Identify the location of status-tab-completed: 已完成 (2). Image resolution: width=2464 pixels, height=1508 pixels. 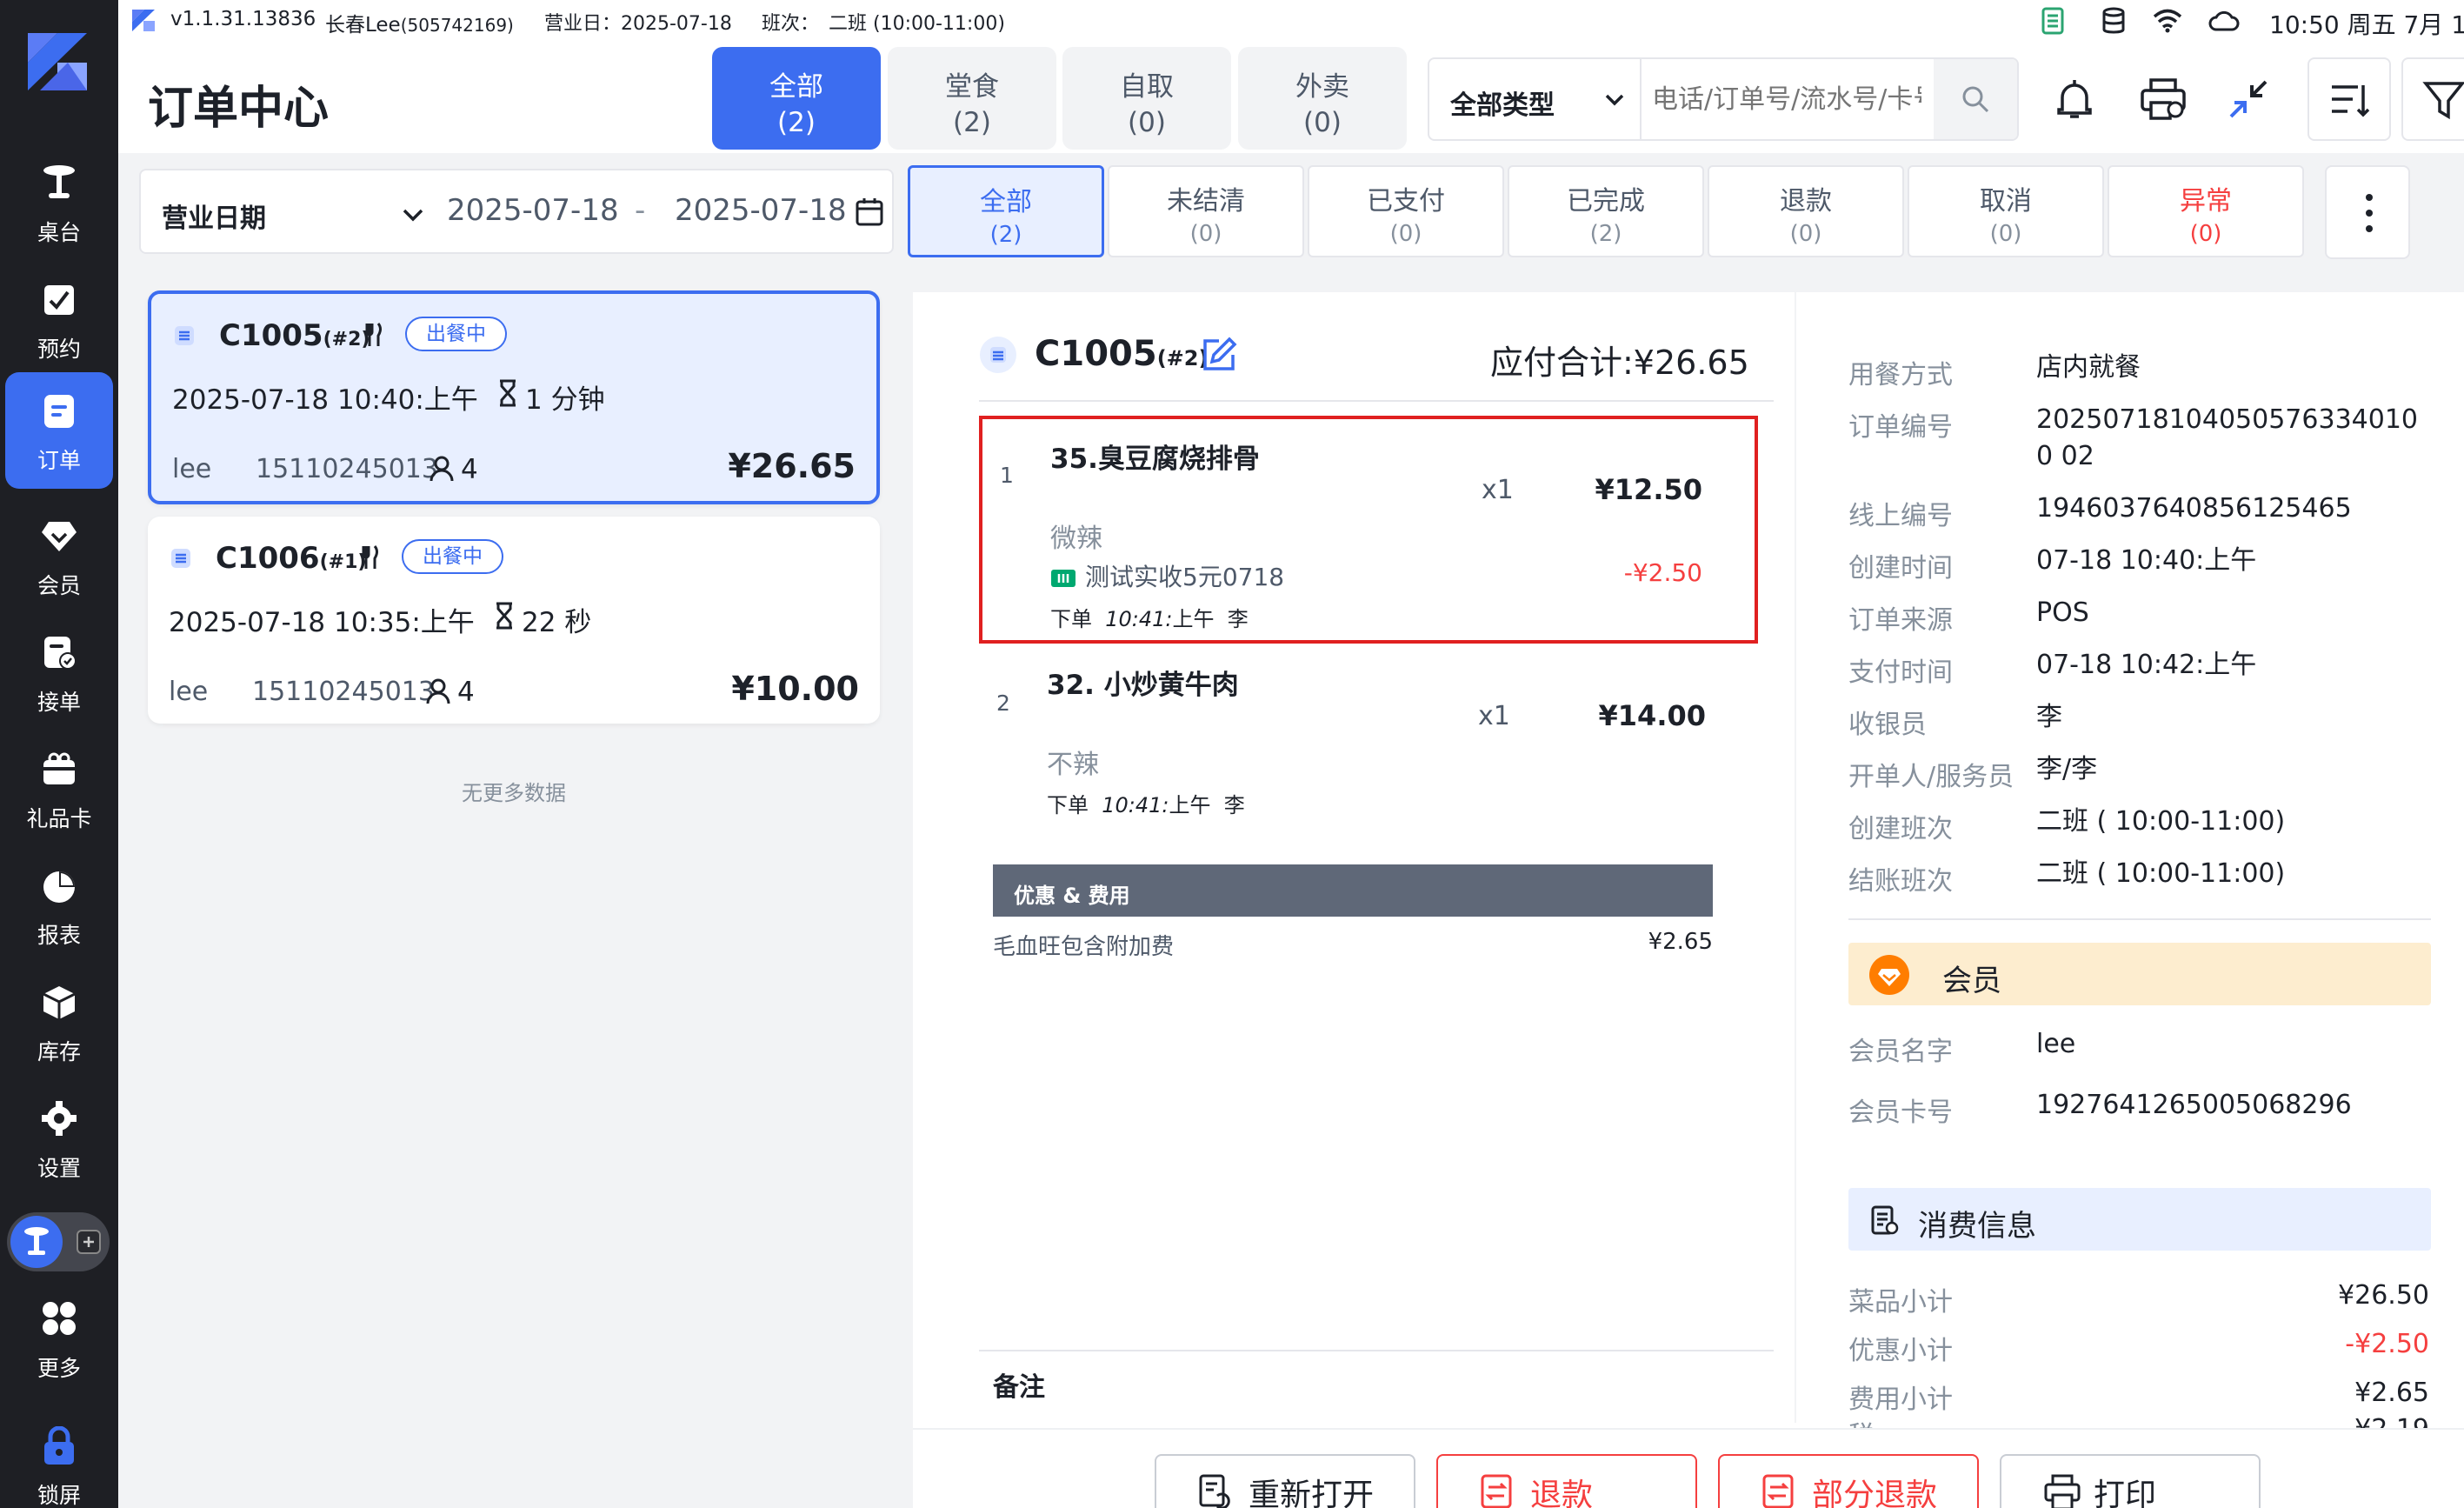
(1606, 211).